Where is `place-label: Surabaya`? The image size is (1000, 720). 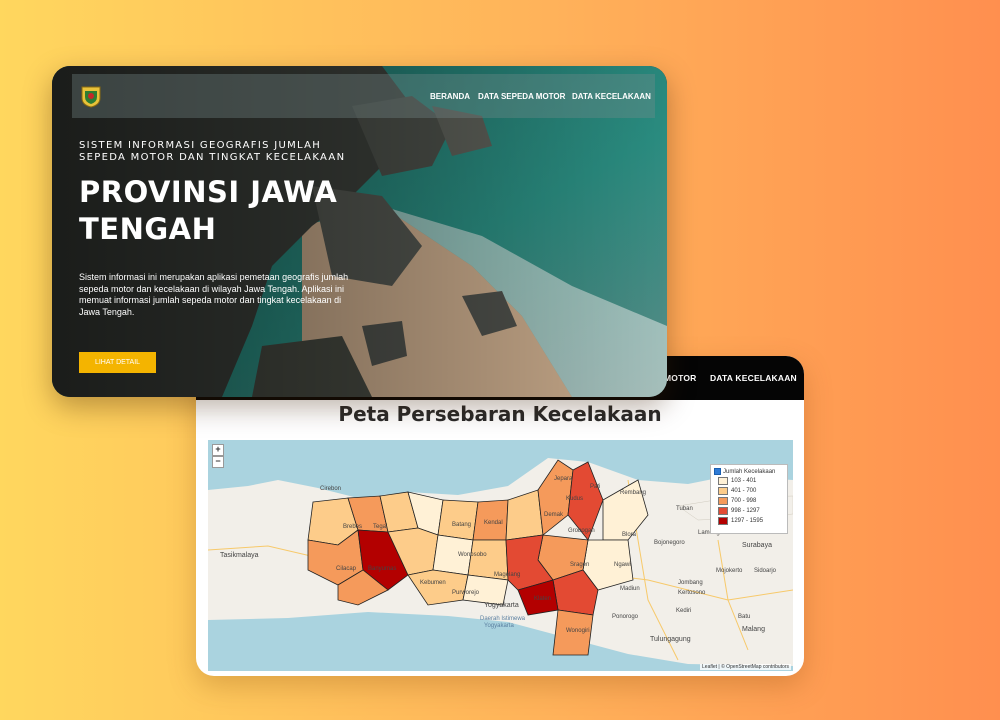
place-label: Surabaya is located at coordinates (757, 545).